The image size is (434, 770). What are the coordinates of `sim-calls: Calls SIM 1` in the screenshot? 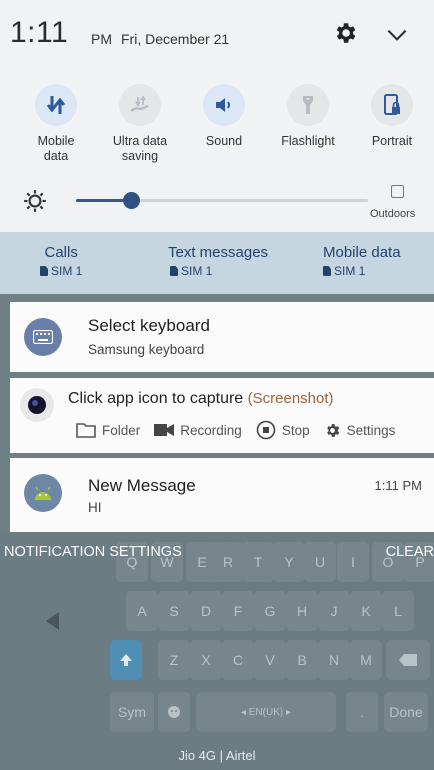 It's located at (61, 261).